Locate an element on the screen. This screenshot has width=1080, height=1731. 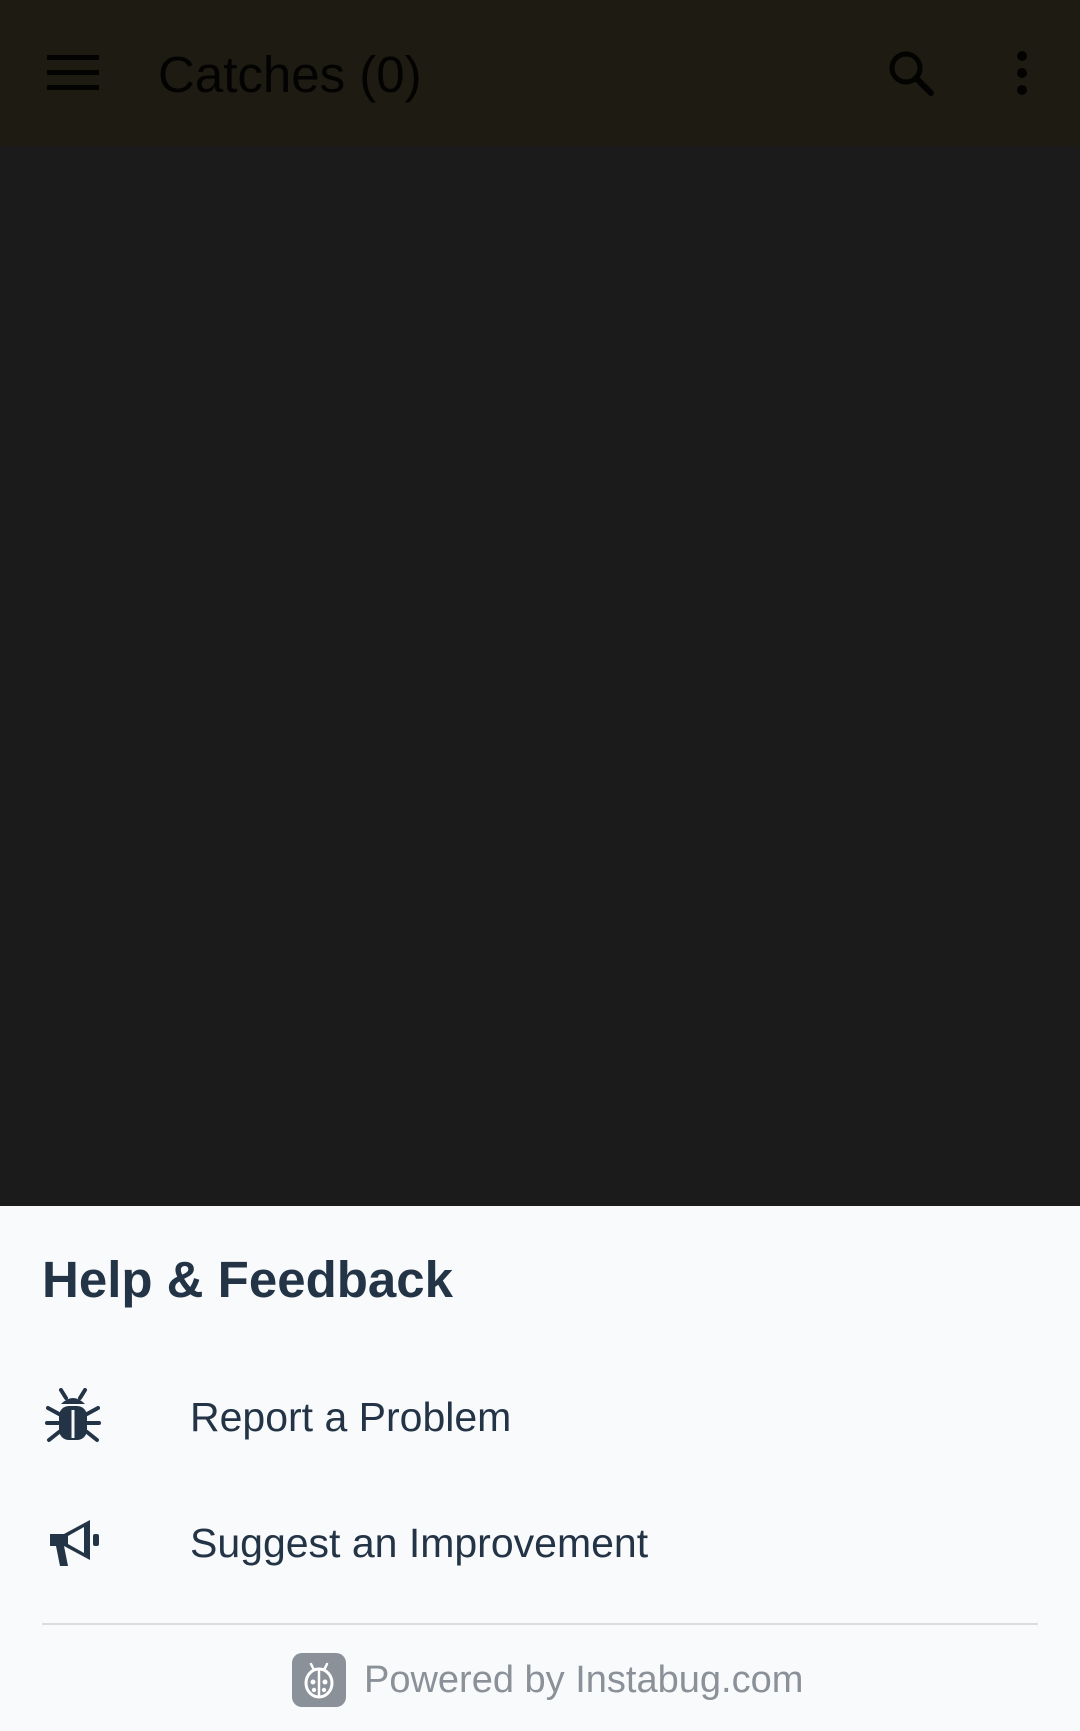
search-icon is located at coordinates (911, 73).